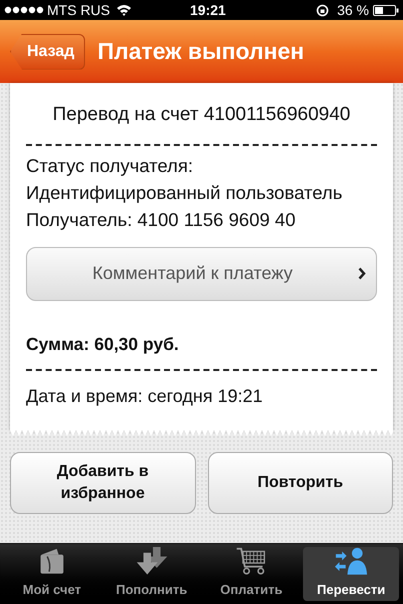  I want to click on rotation-lock-icon, so click(323, 10).